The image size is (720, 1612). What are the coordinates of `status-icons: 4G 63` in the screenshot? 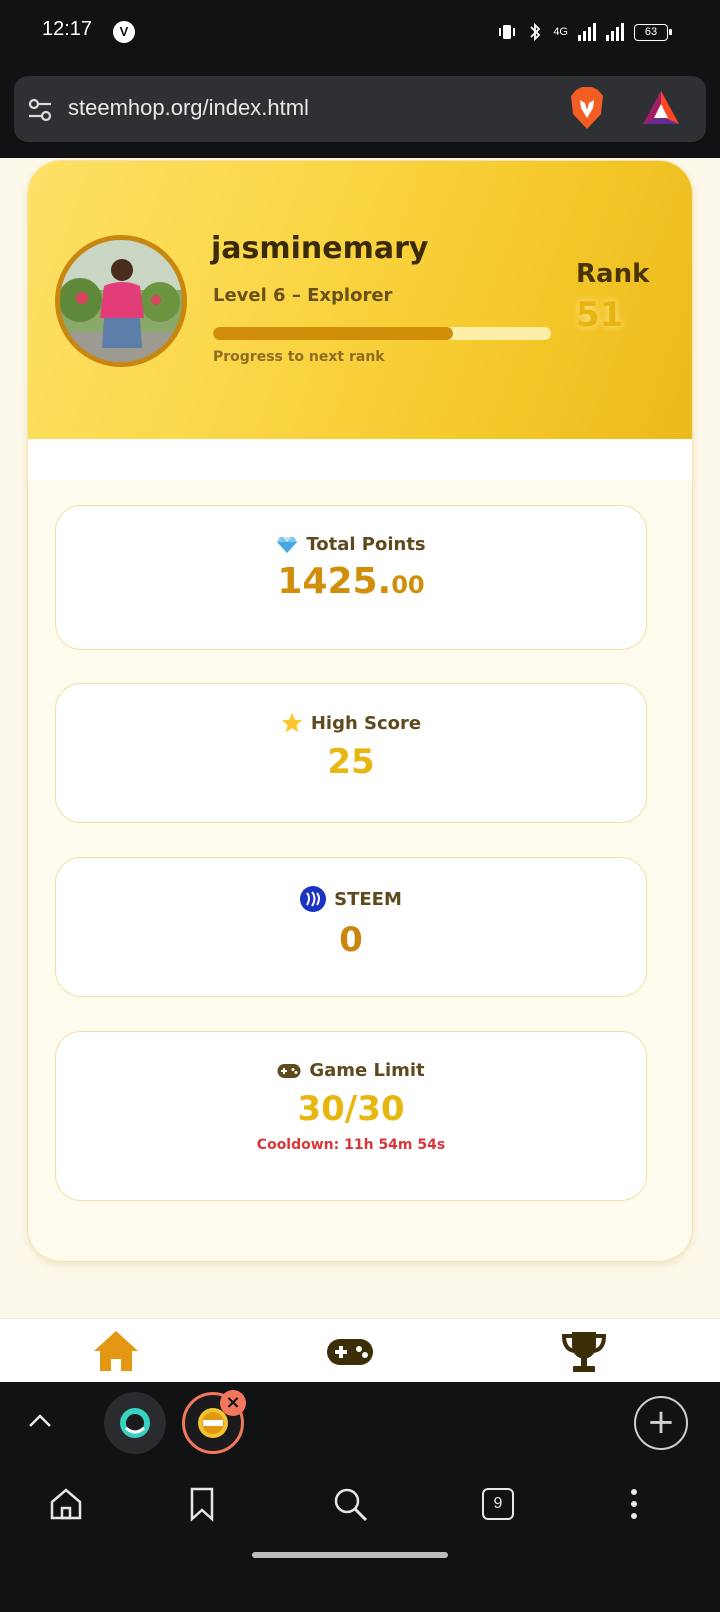 It's located at (584, 32).